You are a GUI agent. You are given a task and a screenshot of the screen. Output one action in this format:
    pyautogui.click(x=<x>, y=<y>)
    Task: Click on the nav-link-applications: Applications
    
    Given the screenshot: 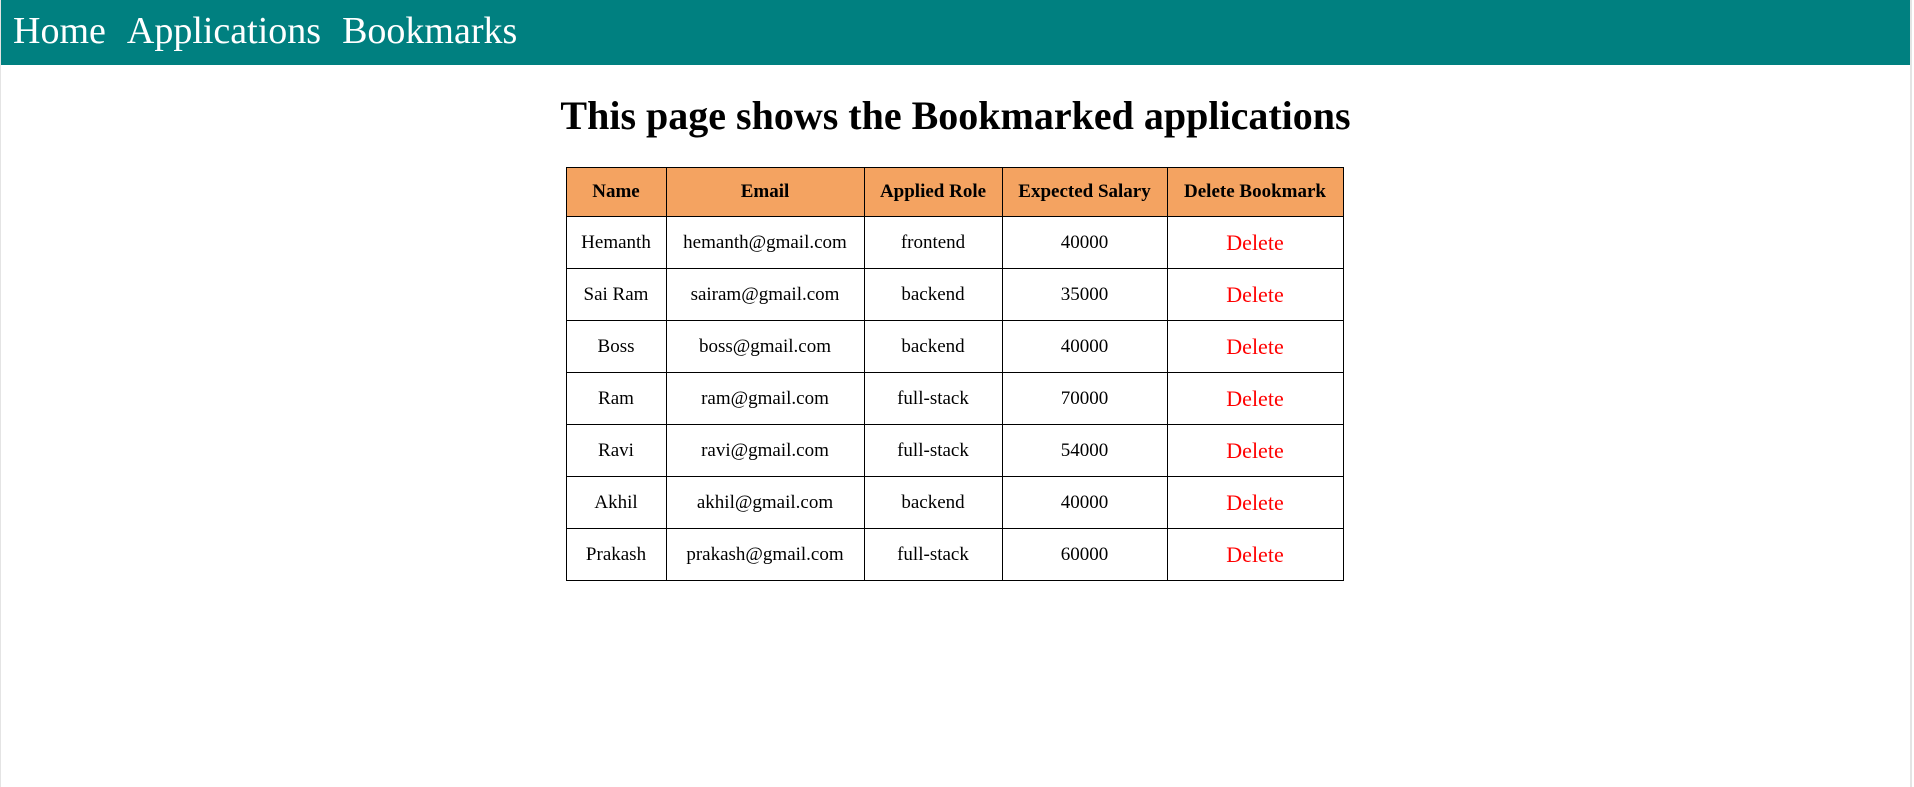 What is the action you would take?
    pyautogui.click(x=224, y=33)
    